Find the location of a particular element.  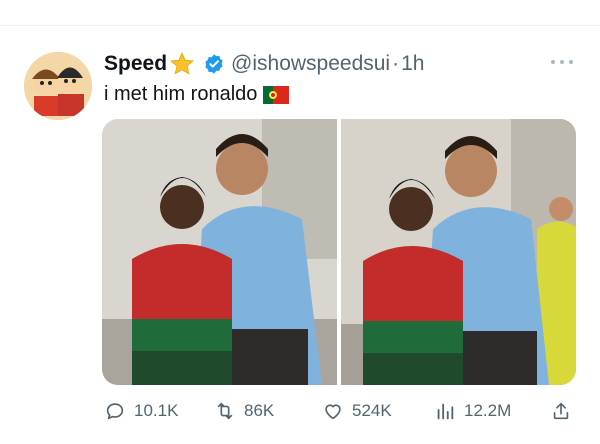

avatar-image is located at coordinates (58, 86).